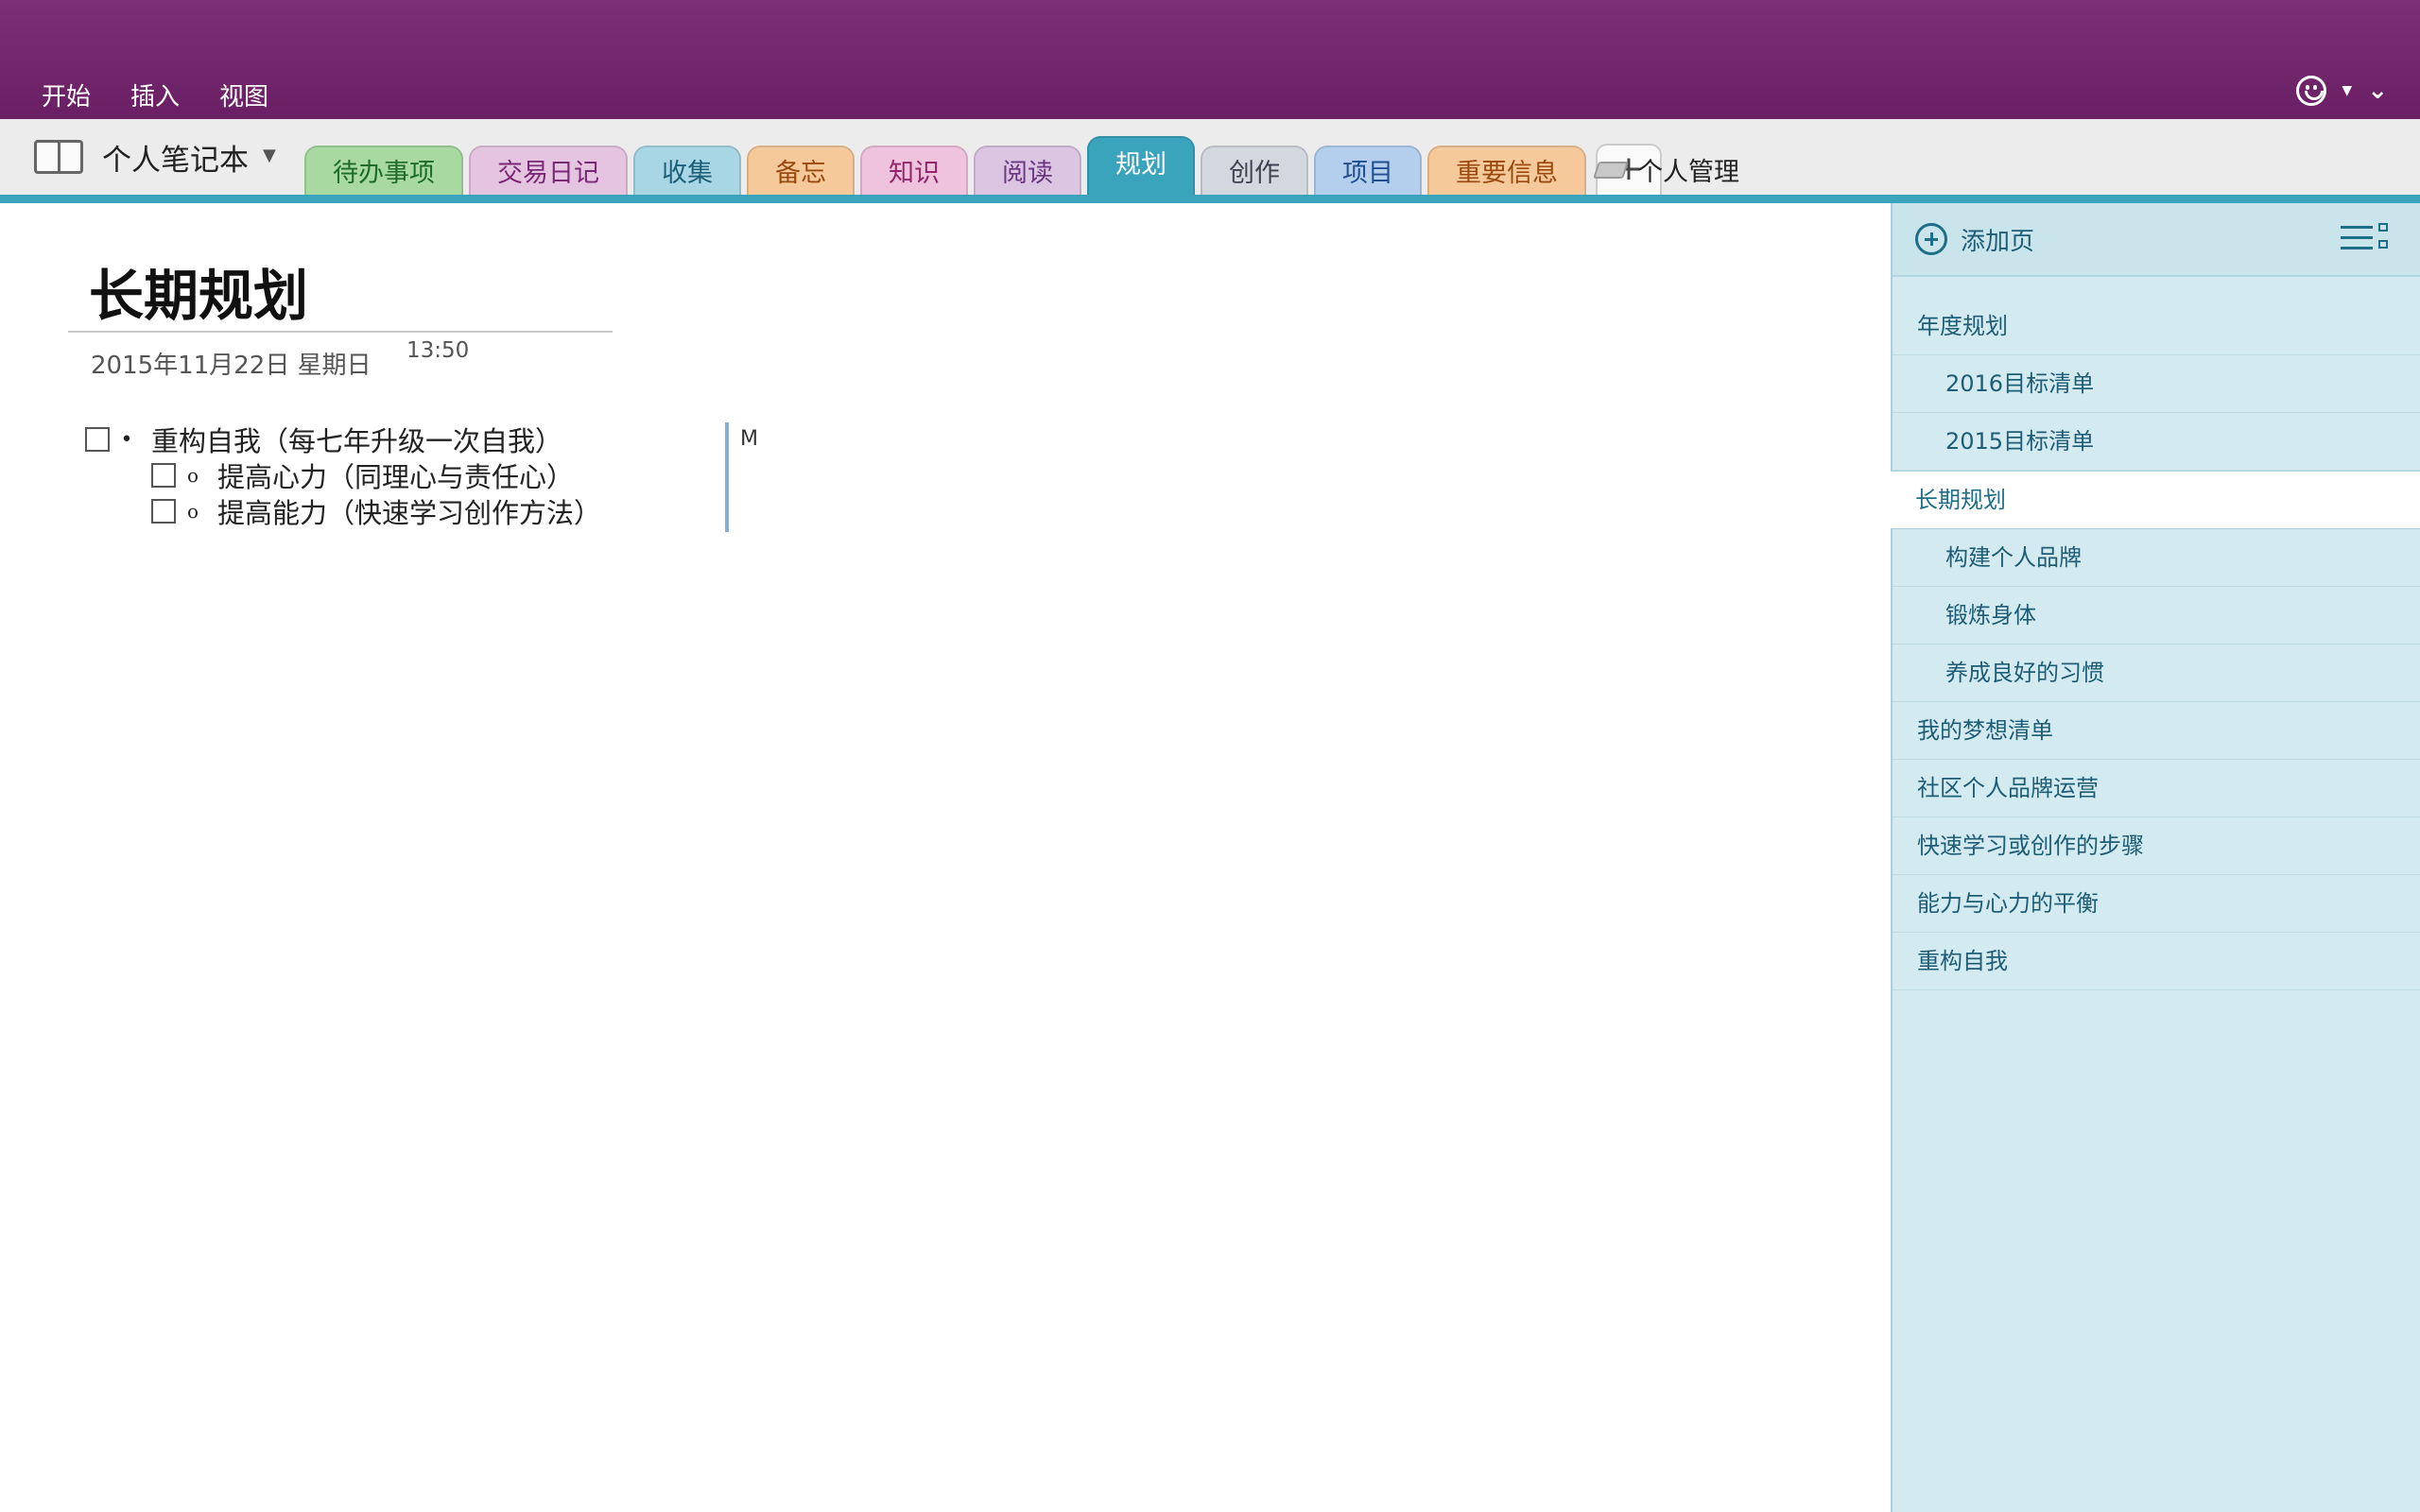  What do you see at coordinates (1368, 170) in the screenshot?
I see `tab-8: 项目` at bounding box center [1368, 170].